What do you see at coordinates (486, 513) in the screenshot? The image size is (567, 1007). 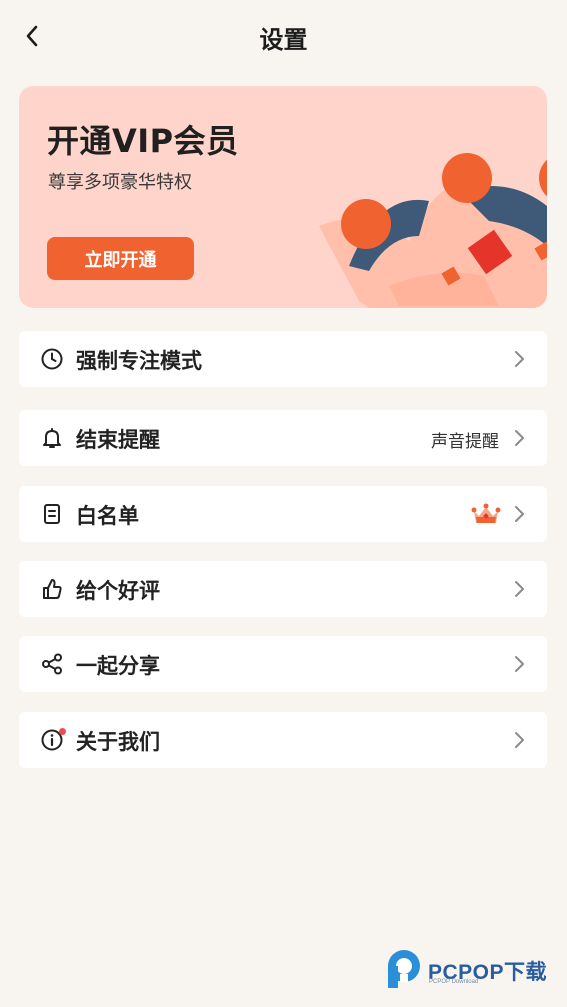 I see `crown-icon` at bounding box center [486, 513].